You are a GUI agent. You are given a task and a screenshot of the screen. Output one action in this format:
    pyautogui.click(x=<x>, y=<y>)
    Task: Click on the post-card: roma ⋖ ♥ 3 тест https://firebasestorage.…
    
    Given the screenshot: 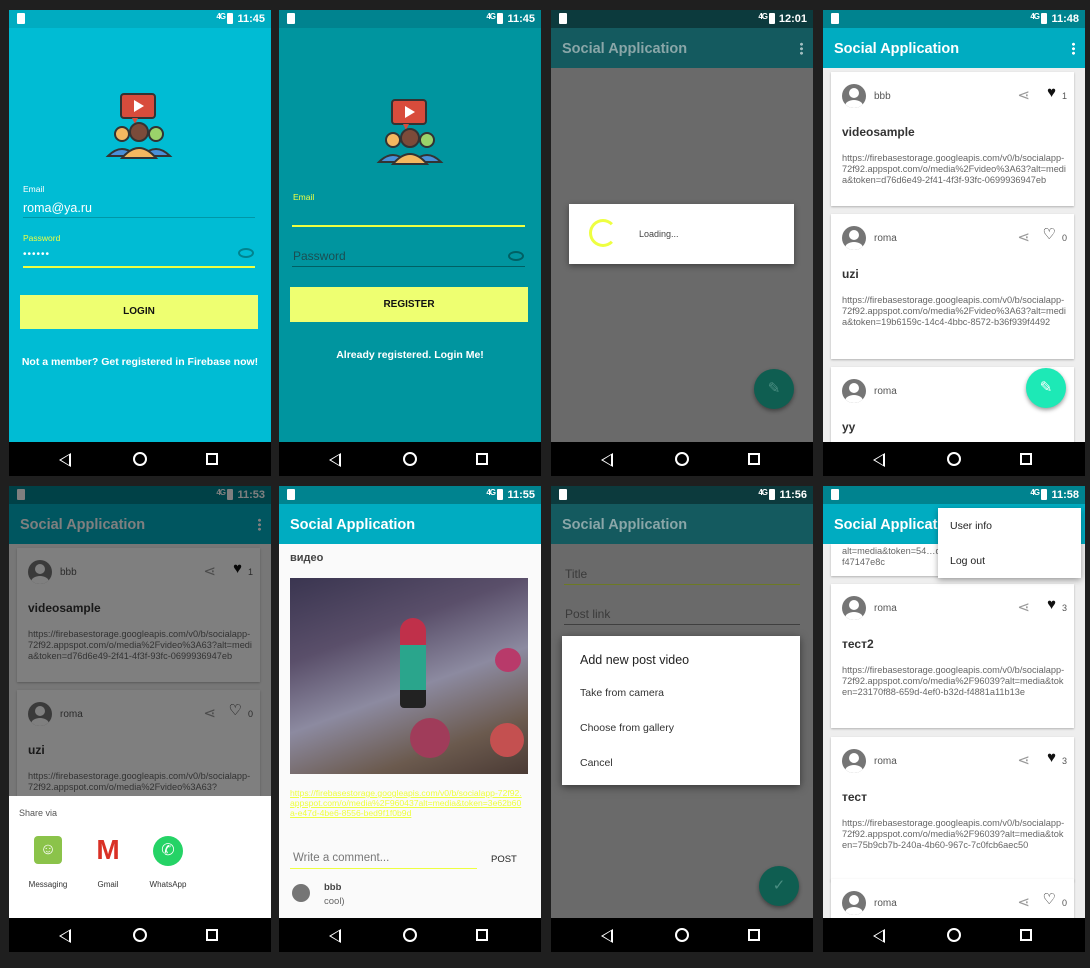 What is the action you would take?
    pyautogui.click(x=952, y=809)
    